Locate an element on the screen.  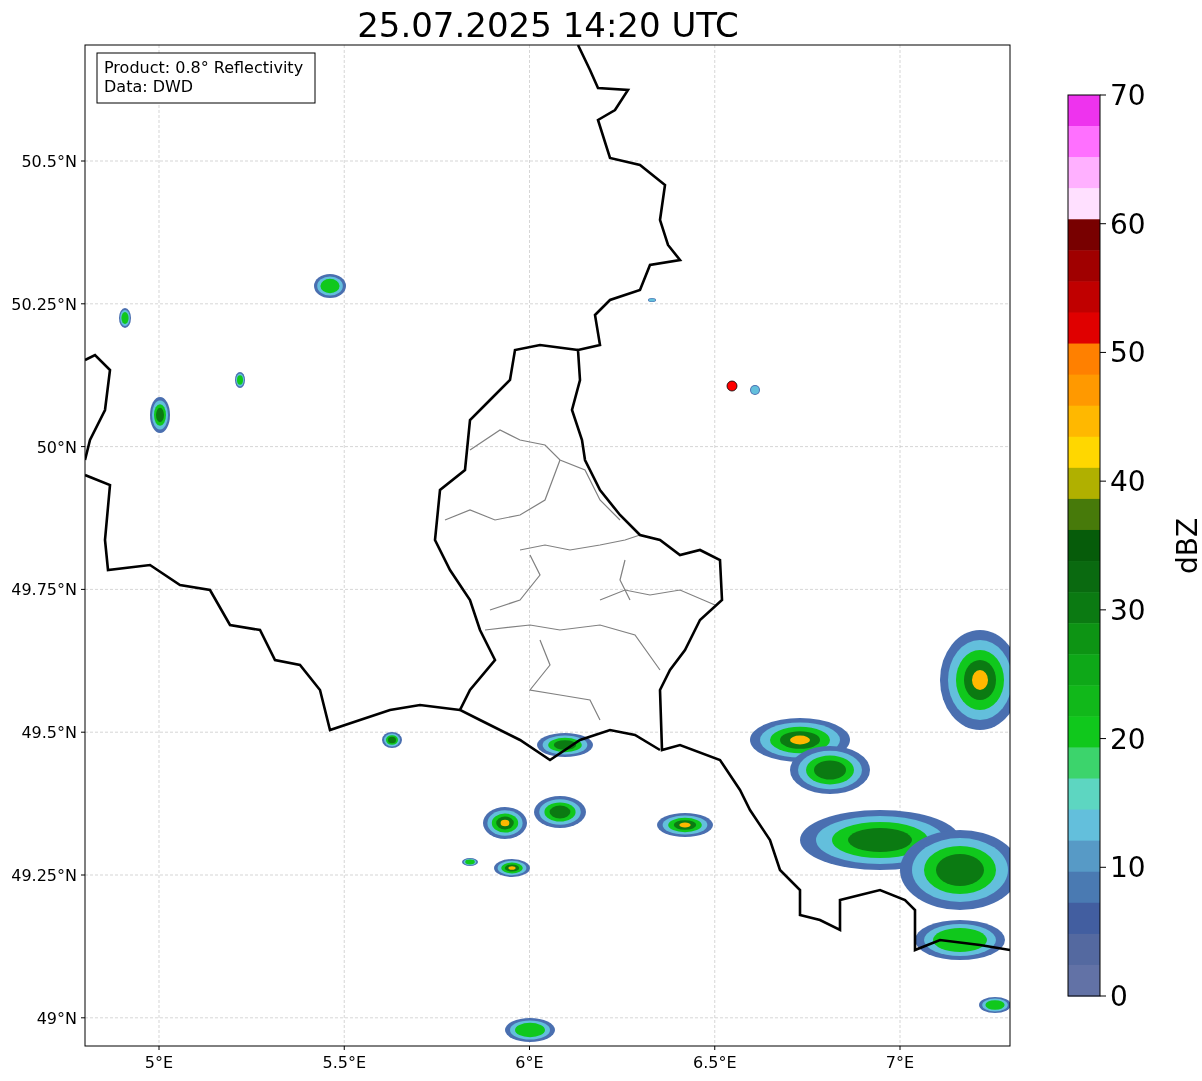
latitude-label: 49.75°N is located at coordinates (44, 590).